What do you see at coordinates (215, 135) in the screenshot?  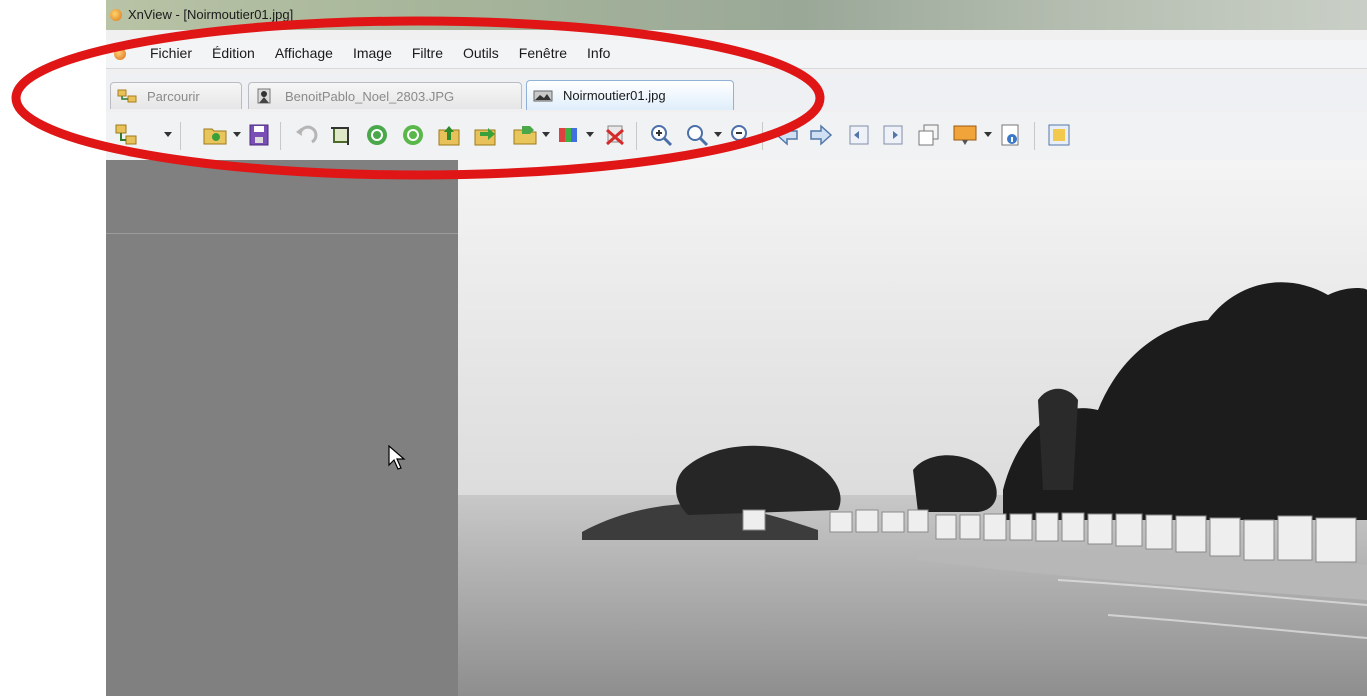 I see `open-folder-icon` at bounding box center [215, 135].